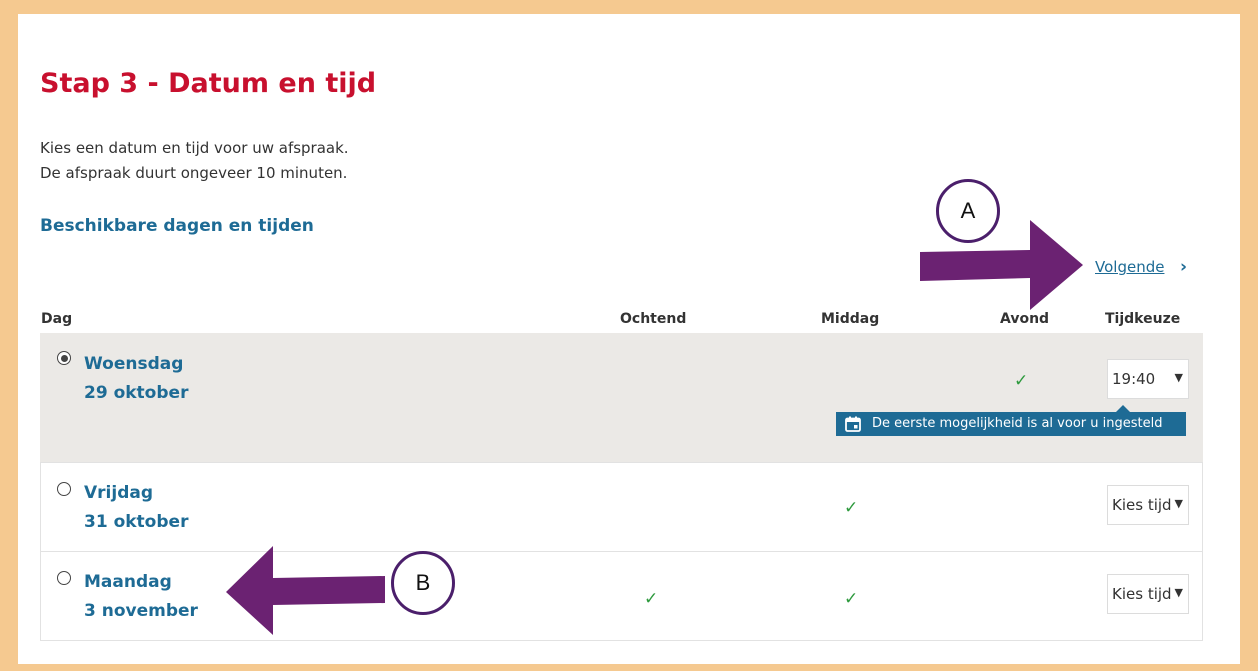 This screenshot has width=1258, height=671. What do you see at coordinates (305, 590) in the screenshot?
I see `arrow-b-icon` at bounding box center [305, 590].